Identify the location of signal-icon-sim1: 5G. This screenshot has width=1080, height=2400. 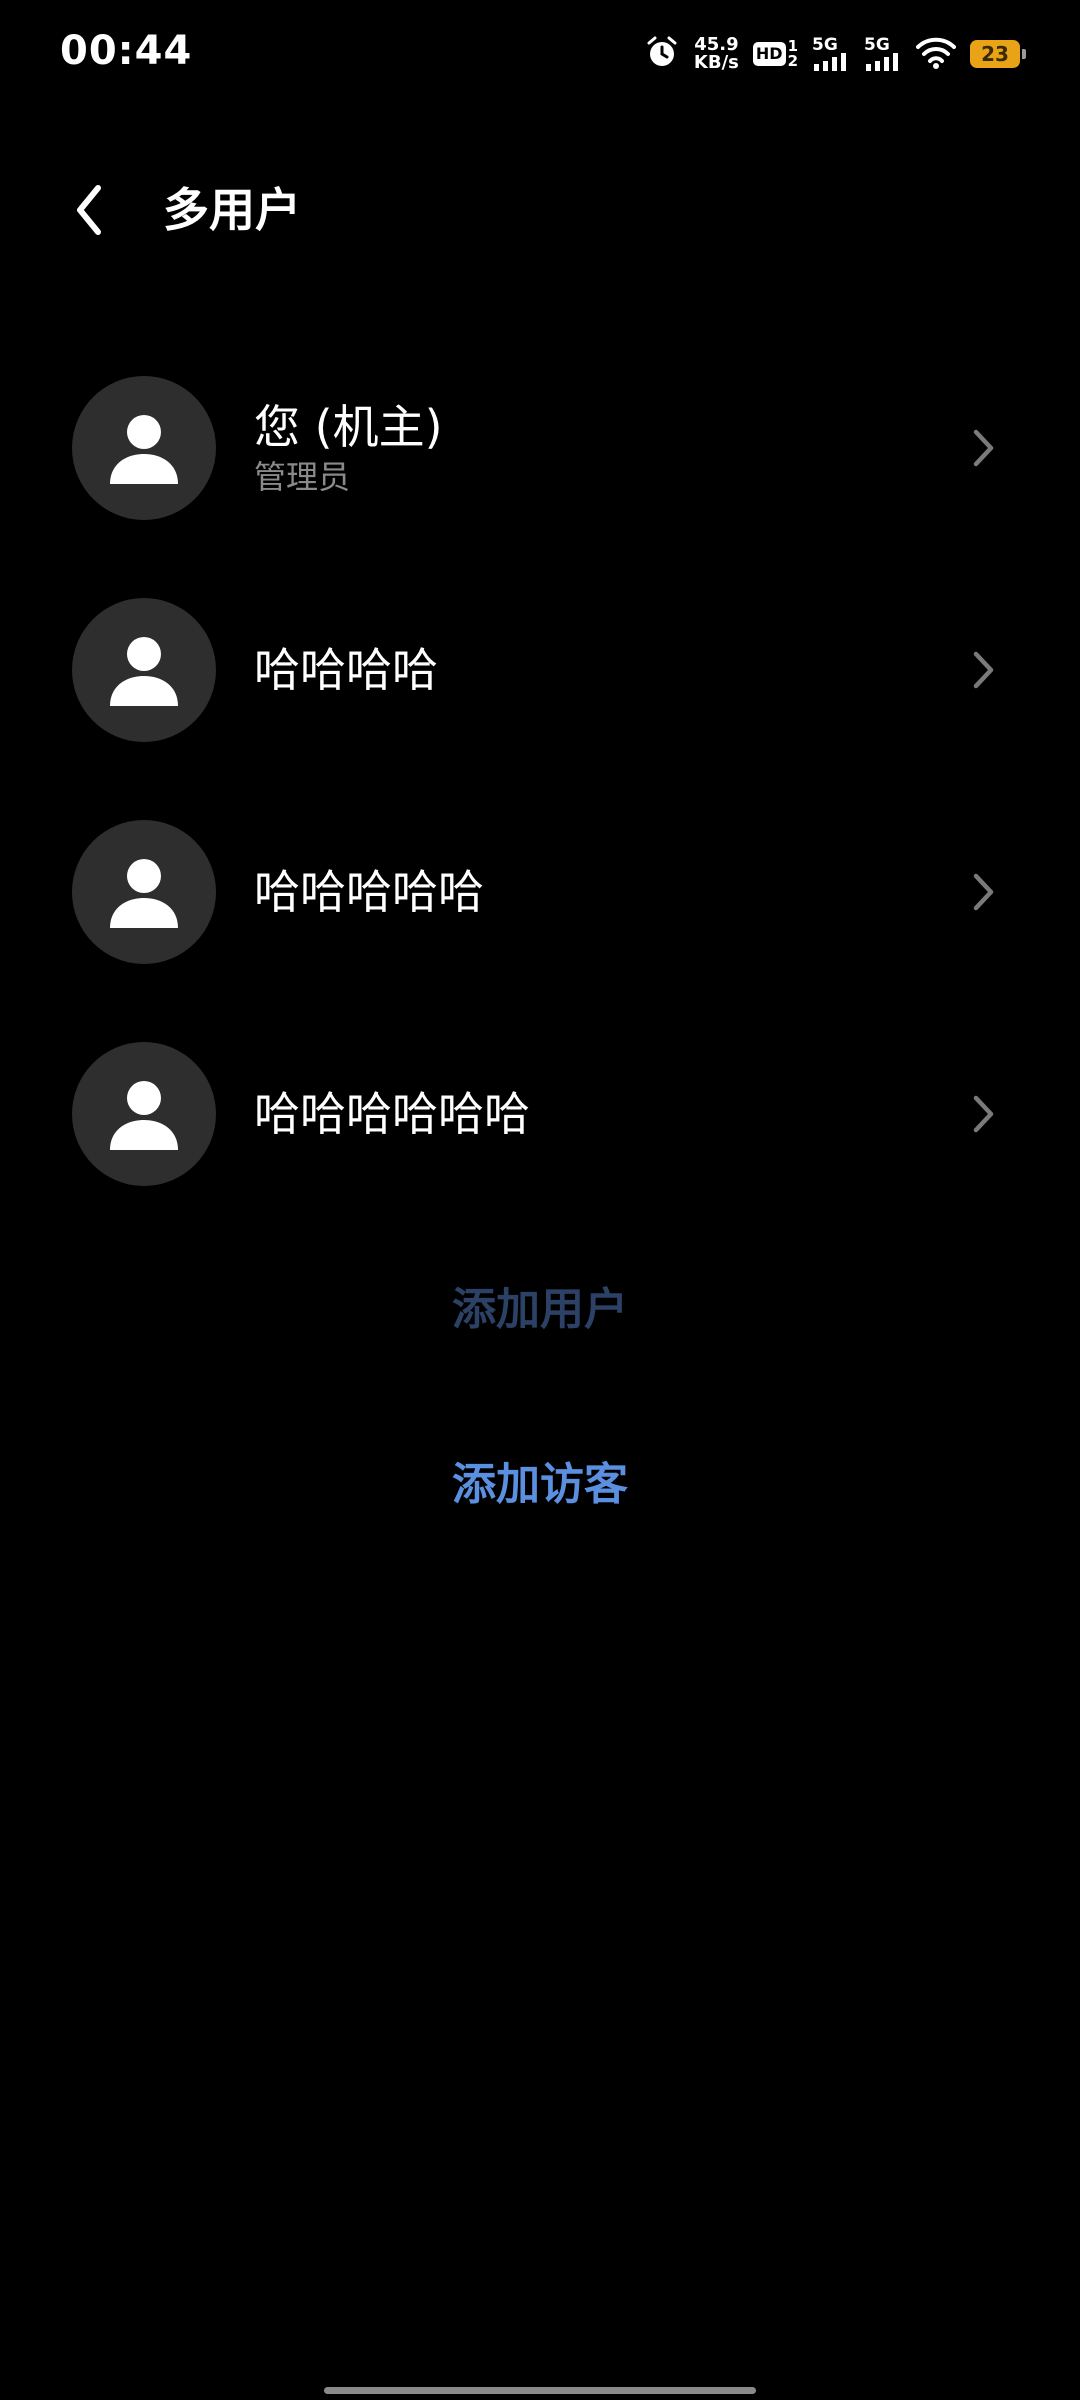
(831, 54).